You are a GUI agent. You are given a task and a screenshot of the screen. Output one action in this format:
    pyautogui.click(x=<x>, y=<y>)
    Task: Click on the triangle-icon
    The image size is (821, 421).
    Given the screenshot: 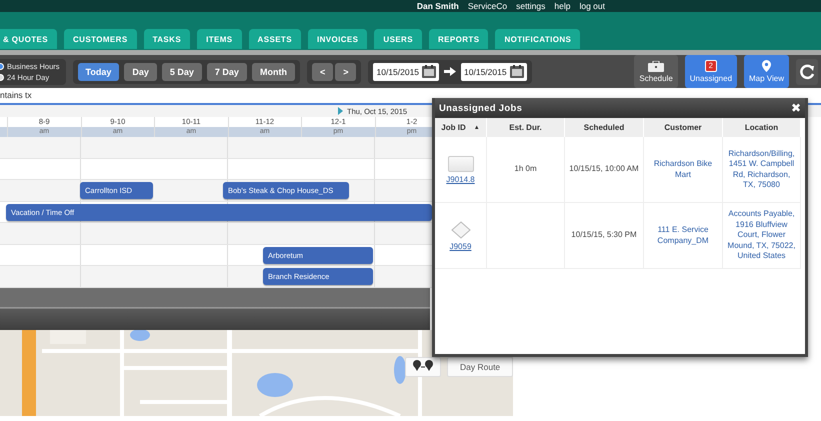 What is the action you would take?
    pyautogui.click(x=340, y=111)
    